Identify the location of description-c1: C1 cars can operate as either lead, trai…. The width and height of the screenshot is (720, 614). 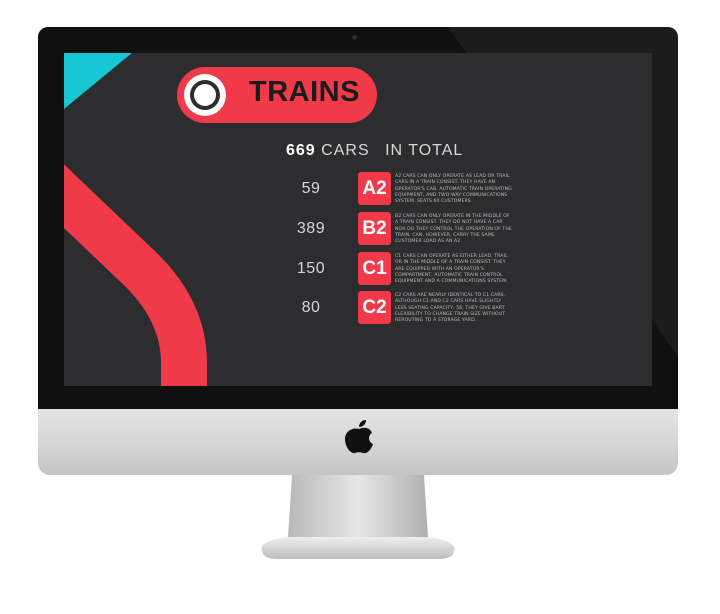
(451, 269).